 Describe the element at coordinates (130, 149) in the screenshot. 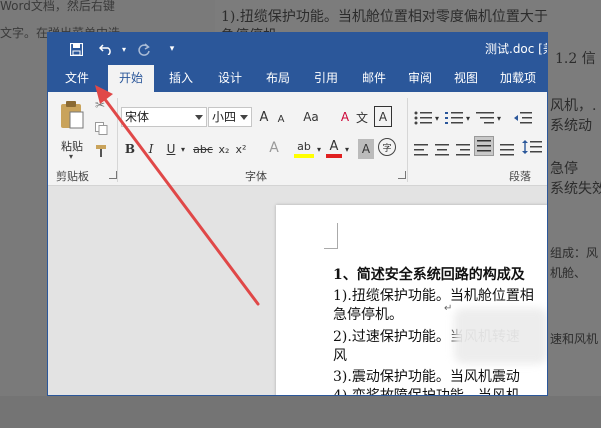

I see `bold-button: B` at that location.